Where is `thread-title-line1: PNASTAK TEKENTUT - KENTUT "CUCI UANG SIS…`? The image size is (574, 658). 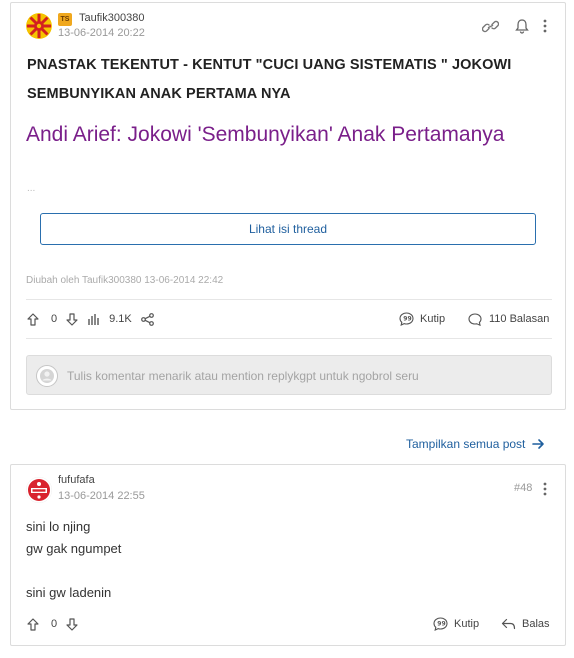 thread-title-line1: PNASTAK TEKENTUT - KENTUT "CUCI UANG SIS… is located at coordinates (269, 65).